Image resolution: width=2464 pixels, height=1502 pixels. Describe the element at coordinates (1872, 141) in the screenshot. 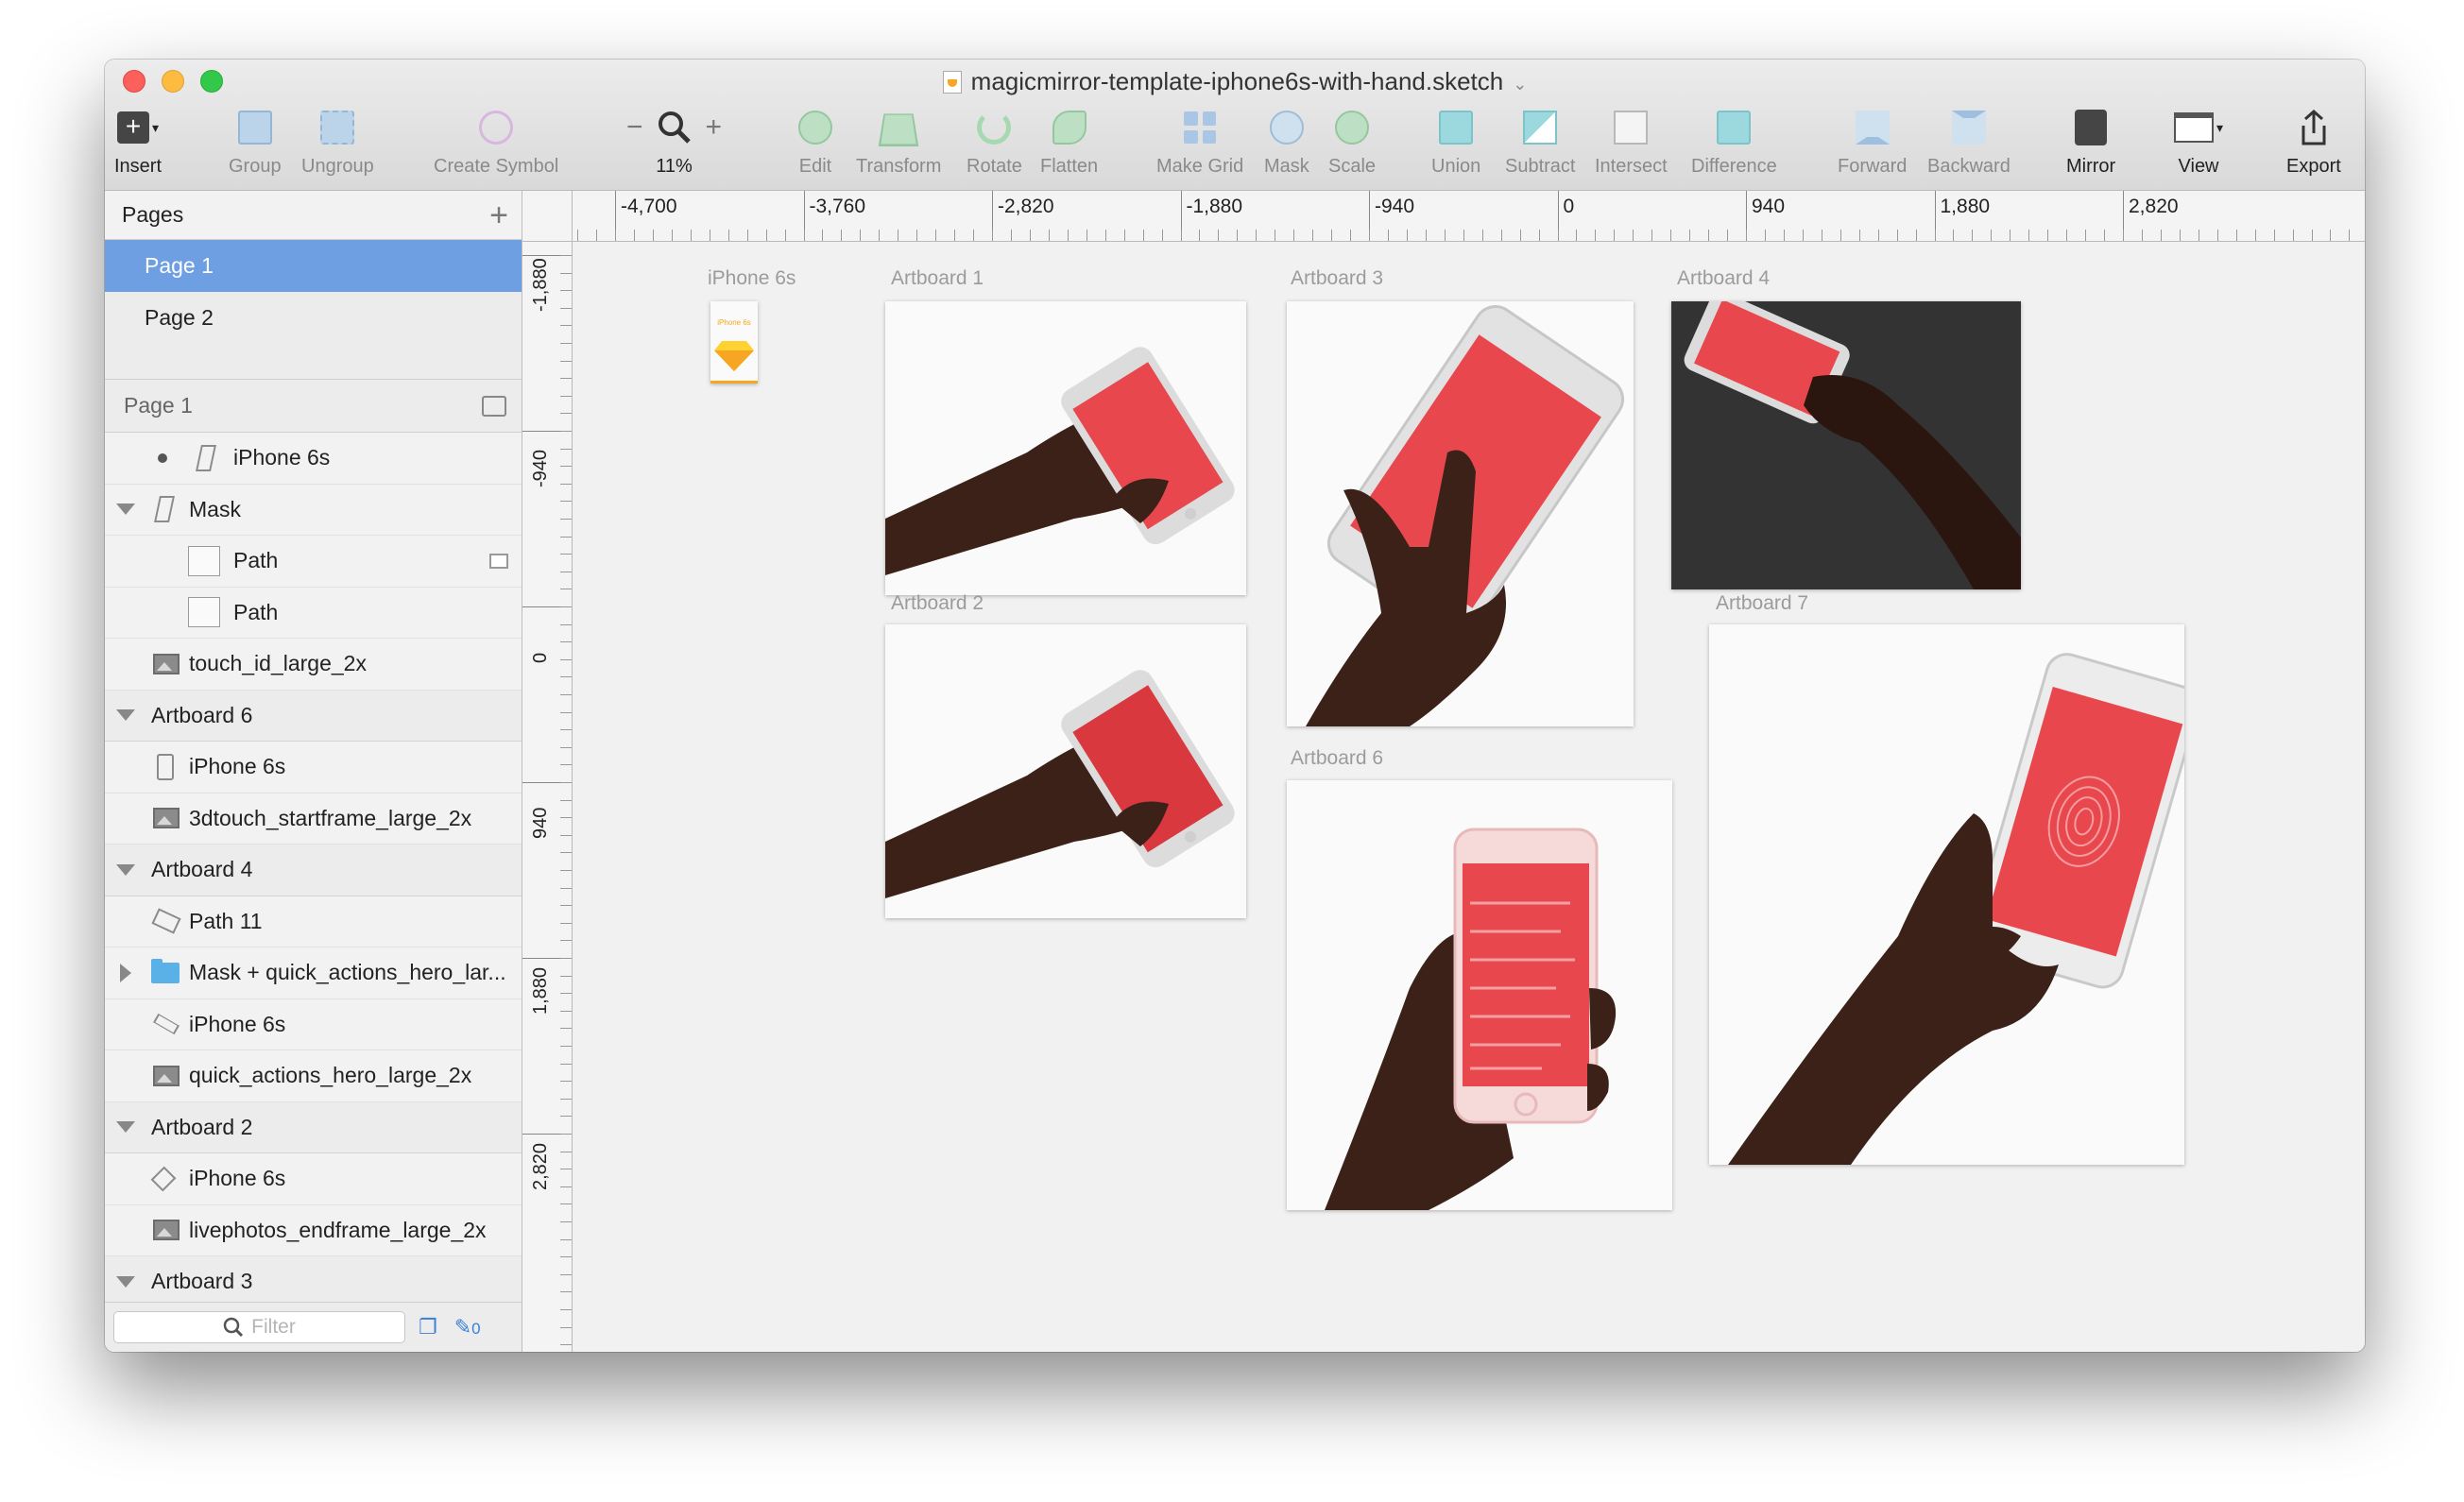

I see `forward-button: Forward` at that location.